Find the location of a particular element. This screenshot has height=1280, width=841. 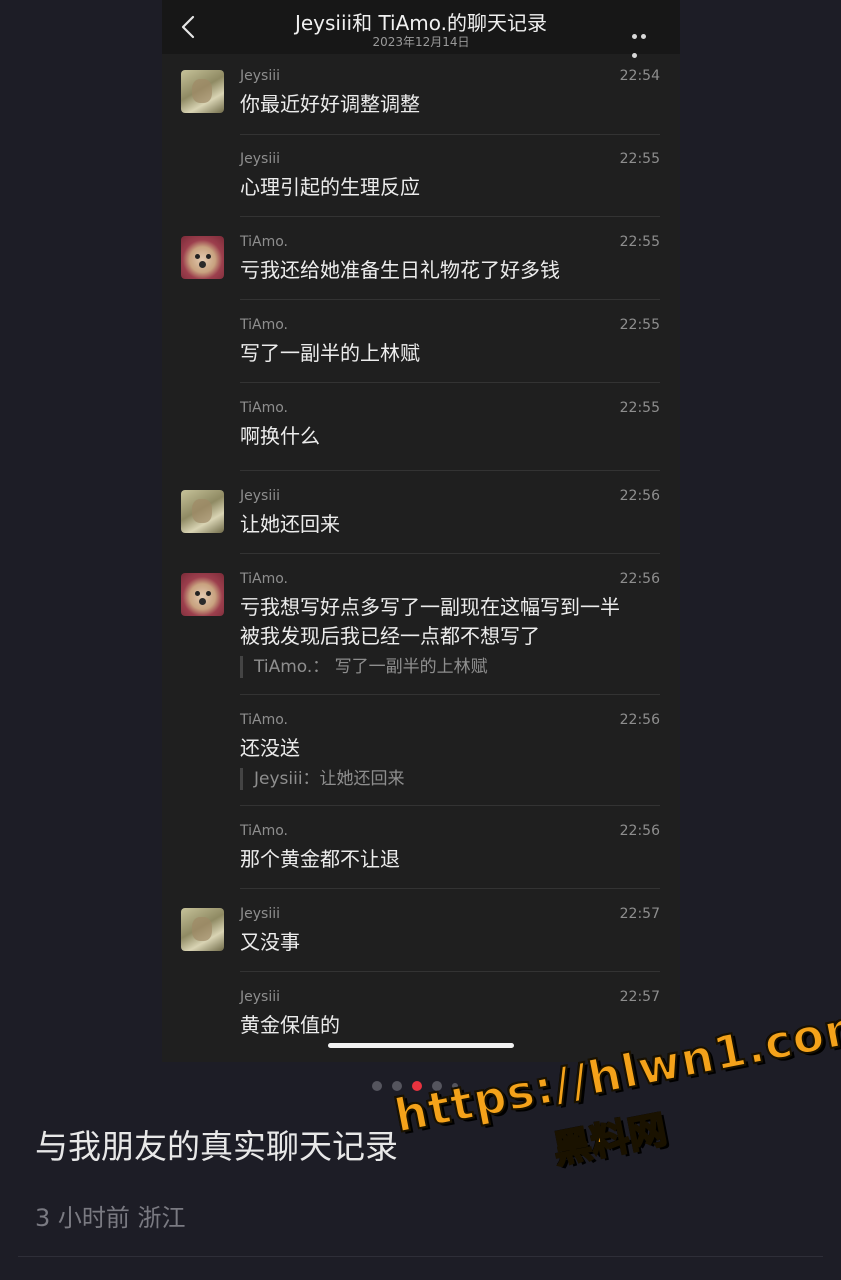

message-text: 还没送 is located at coordinates (270, 748).